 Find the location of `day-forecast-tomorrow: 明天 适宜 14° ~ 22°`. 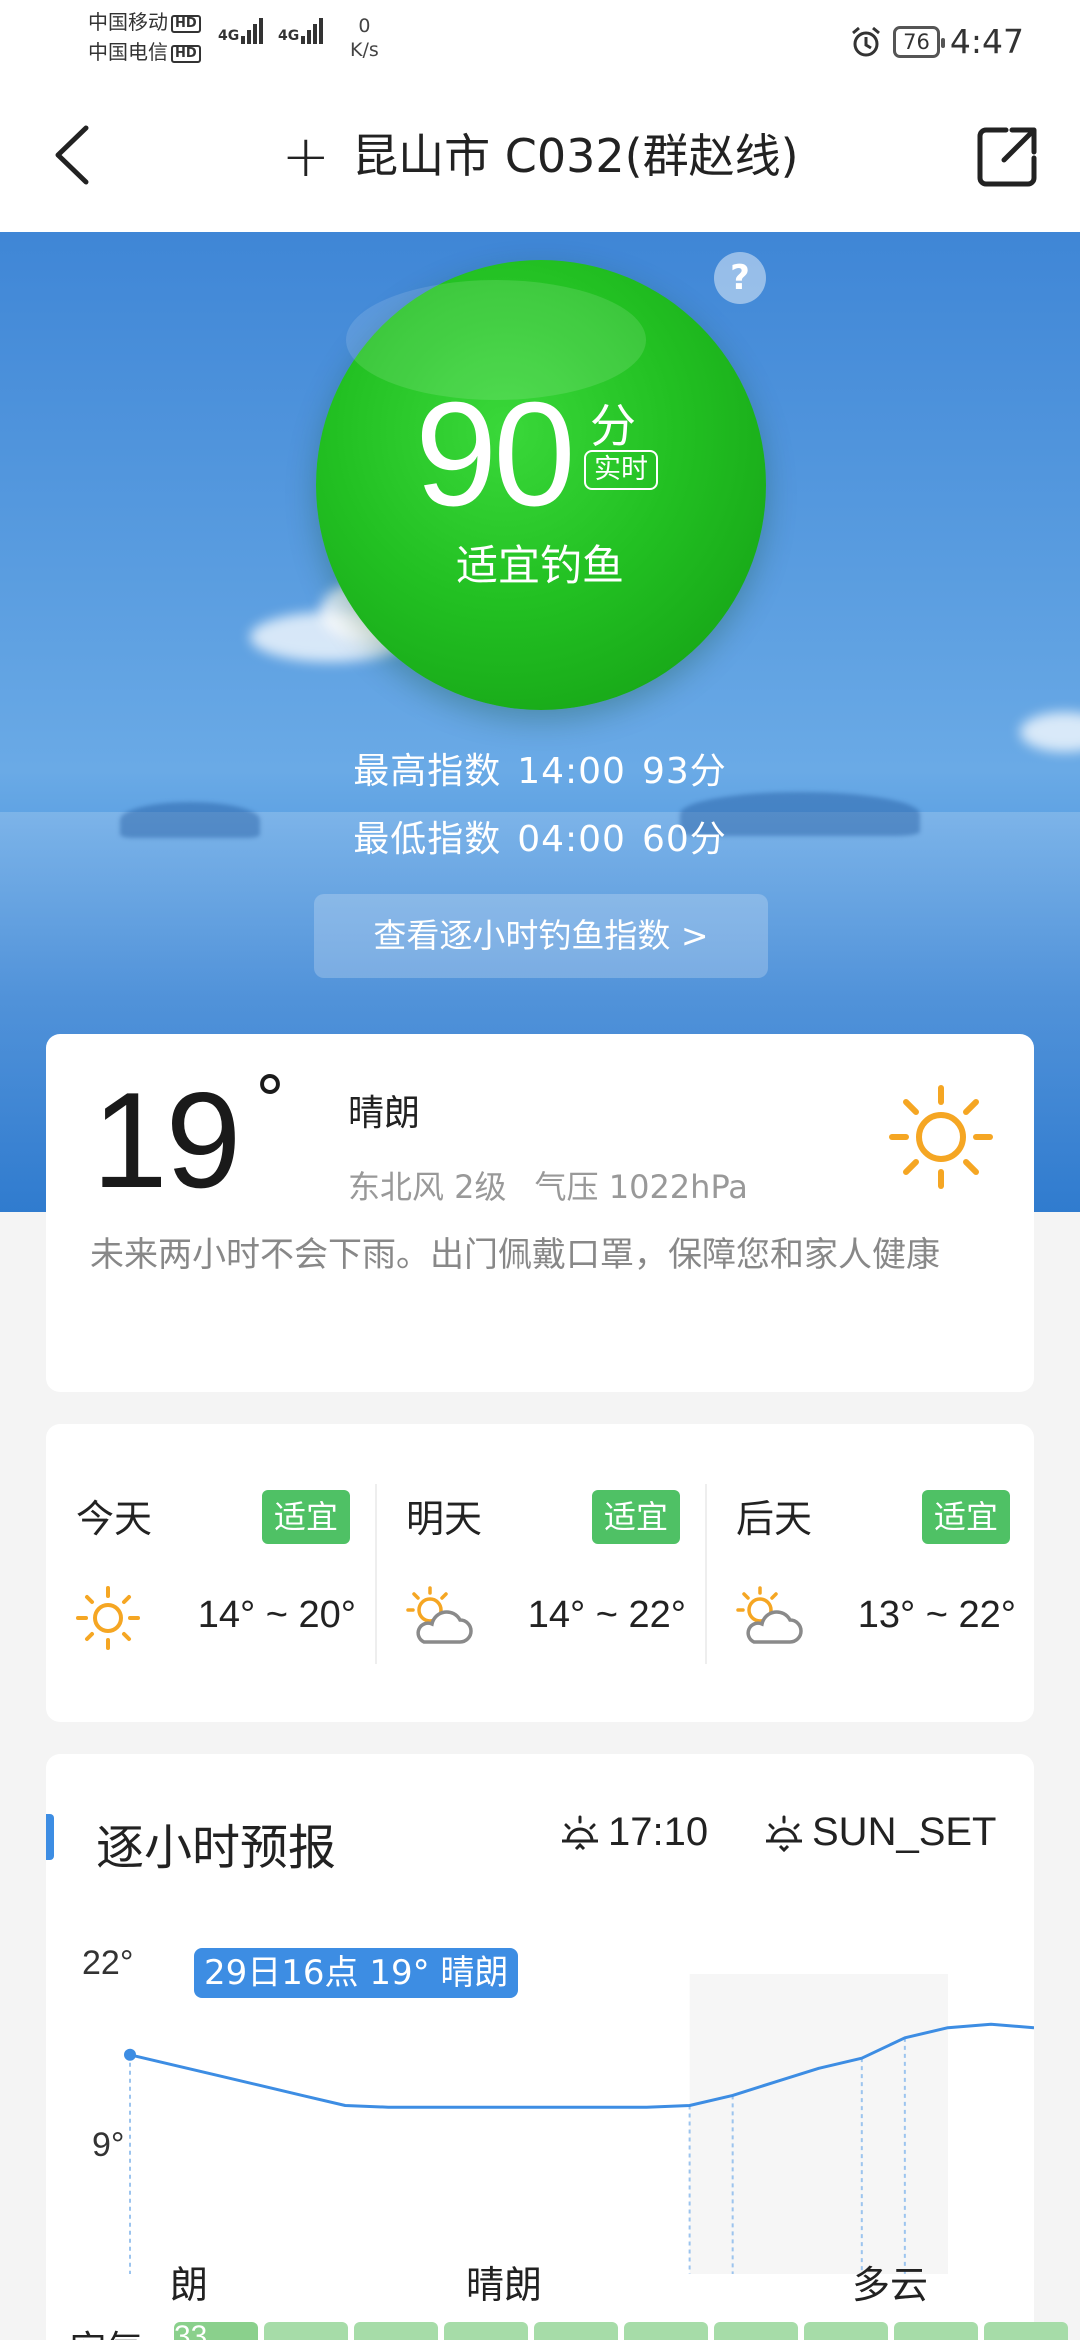

day-forecast-tomorrow: 明天 适宜 14° ~ 22° is located at coordinates (541, 1573).